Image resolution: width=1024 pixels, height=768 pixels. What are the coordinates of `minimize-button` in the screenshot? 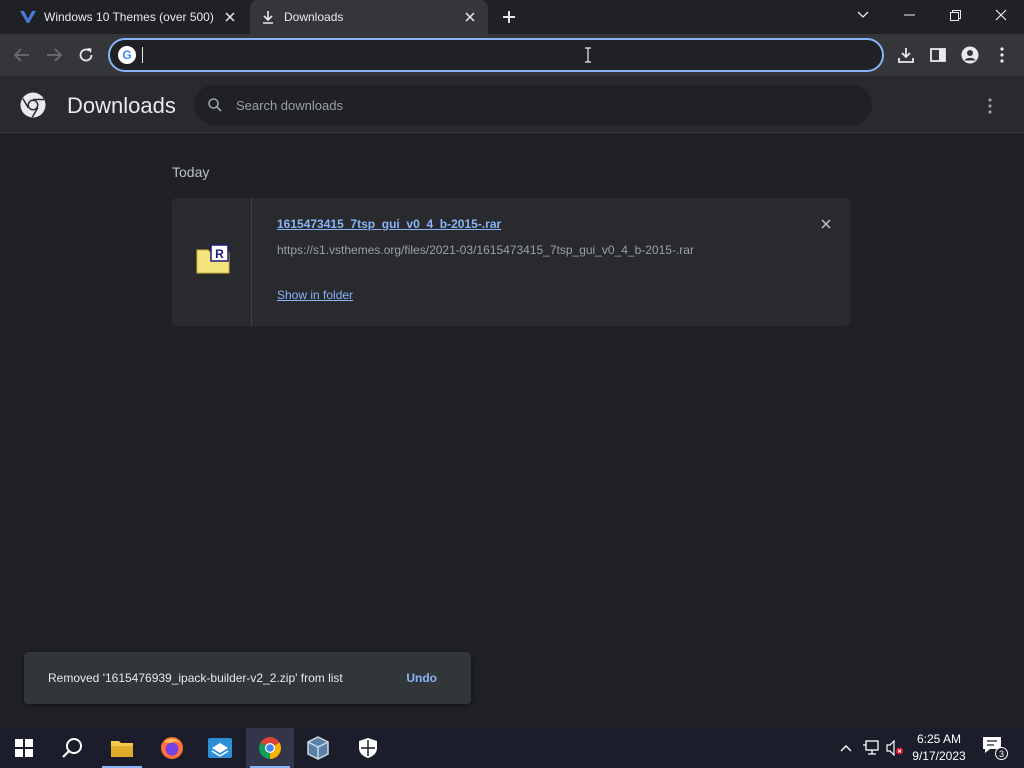 It's located at (909, 15).